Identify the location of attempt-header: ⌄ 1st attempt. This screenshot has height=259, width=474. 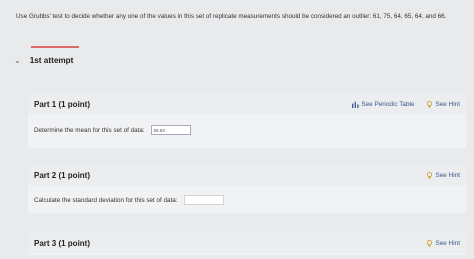
(43, 60).